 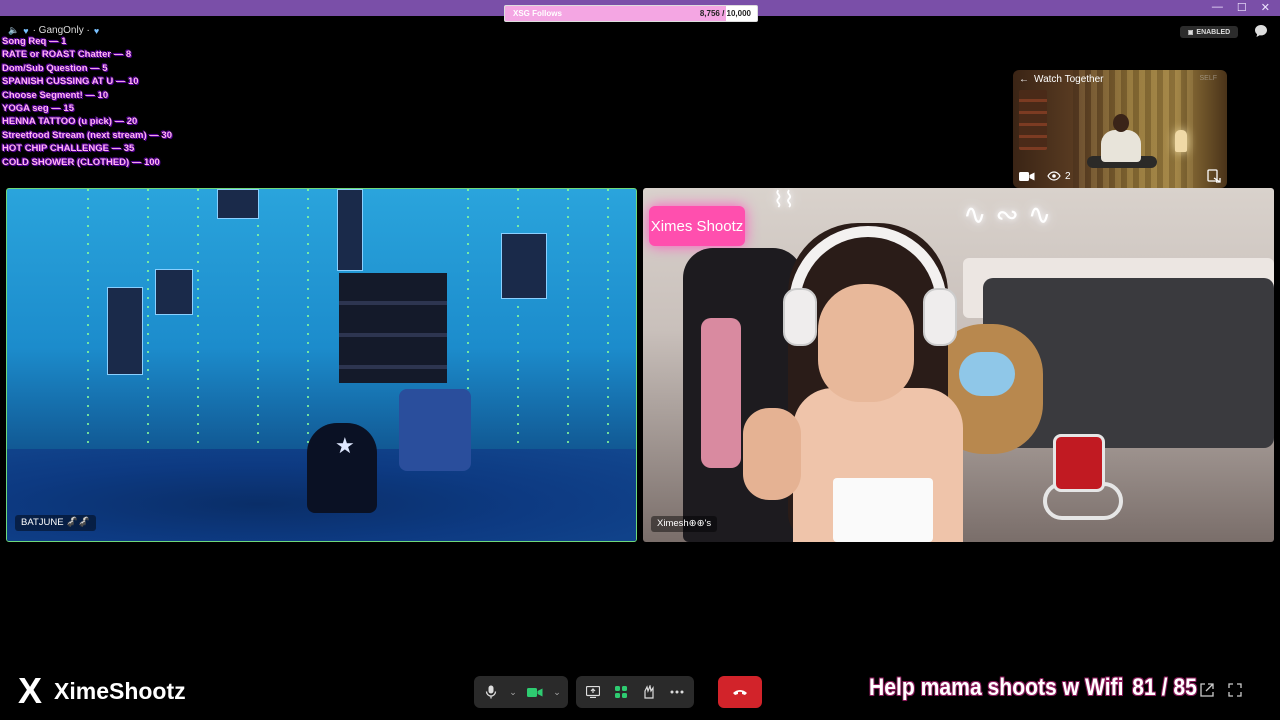 What do you see at coordinates (697, 226) in the screenshot?
I see `neon-sign-pink: Ximes Shootz` at bounding box center [697, 226].